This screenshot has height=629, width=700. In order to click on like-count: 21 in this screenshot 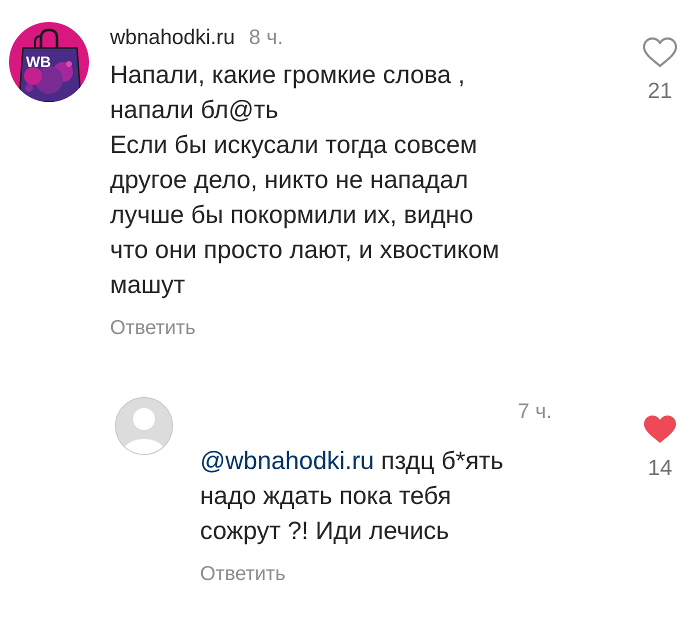, I will do `click(660, 91)`.